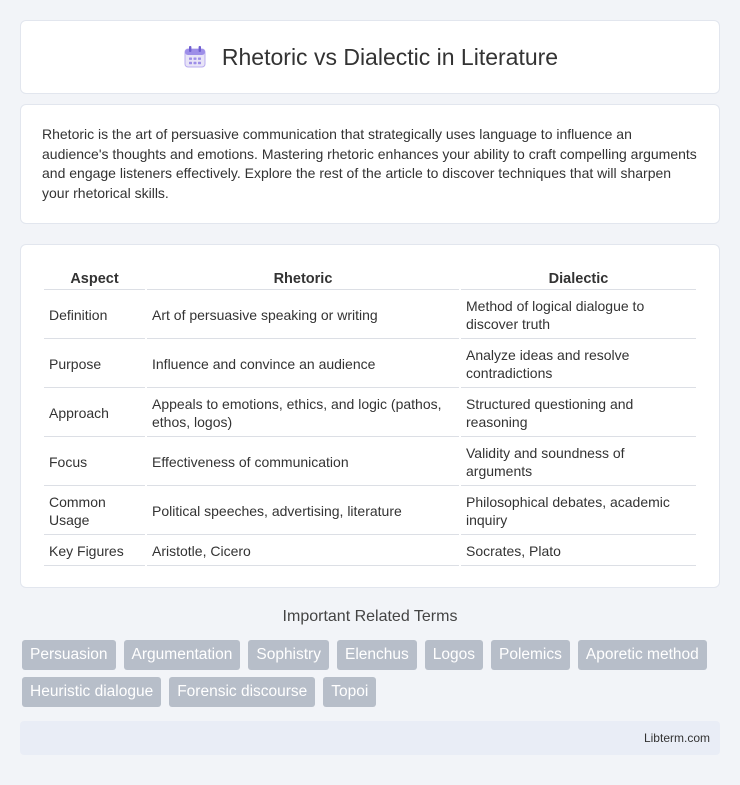 The width and height of the screenshot is (740, 785). What do you see at coordinates (370, 616) in the screenshot?
I see `related-terms-title: Important Related Terms` at bounding box center [370, 616].